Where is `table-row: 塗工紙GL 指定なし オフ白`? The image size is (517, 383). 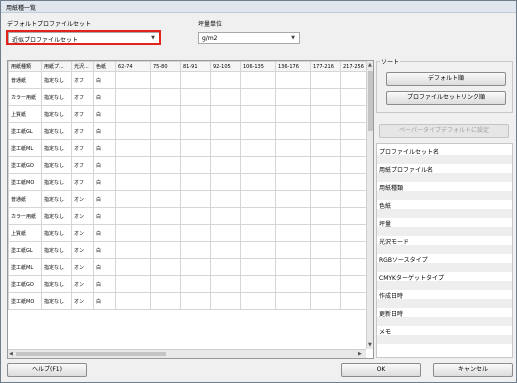
table-row: 塗工紙GL 指定なし オフ白 is located at coordinates (189, 131).